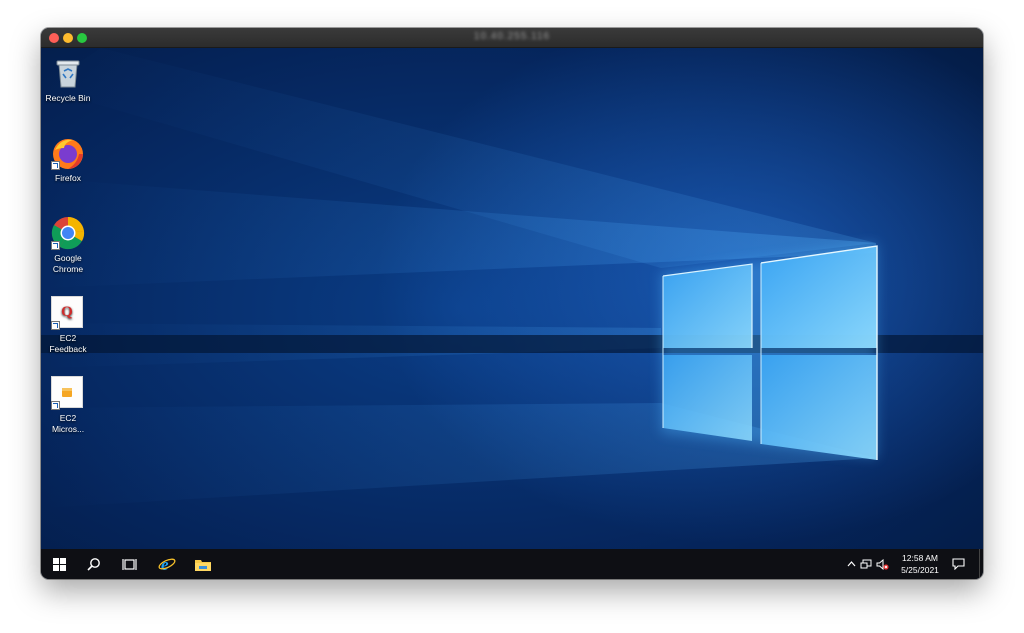 Image resolution: width=1024 pixels, height=633 pixels. I want to click on chrome-icon, so click(68, 233).